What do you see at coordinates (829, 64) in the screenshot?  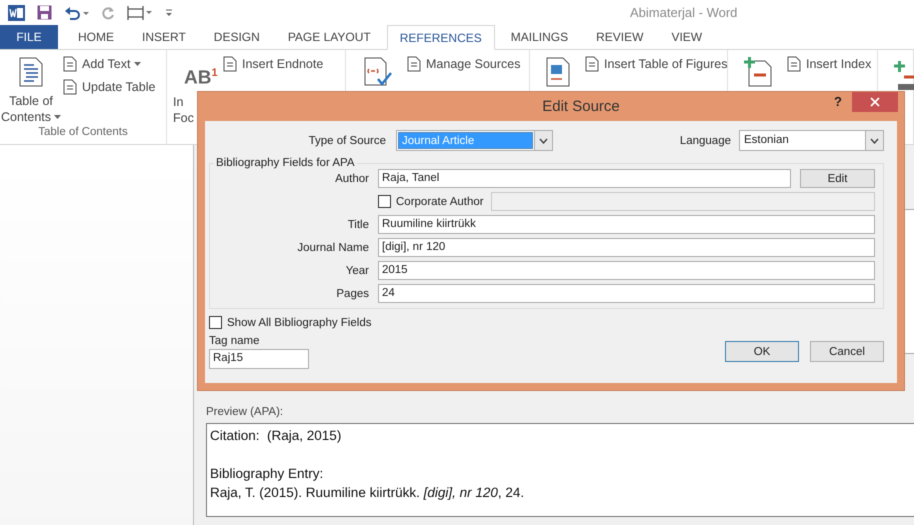 I see `ribbon-button: Insert Index` at bounding box center [829, 64].